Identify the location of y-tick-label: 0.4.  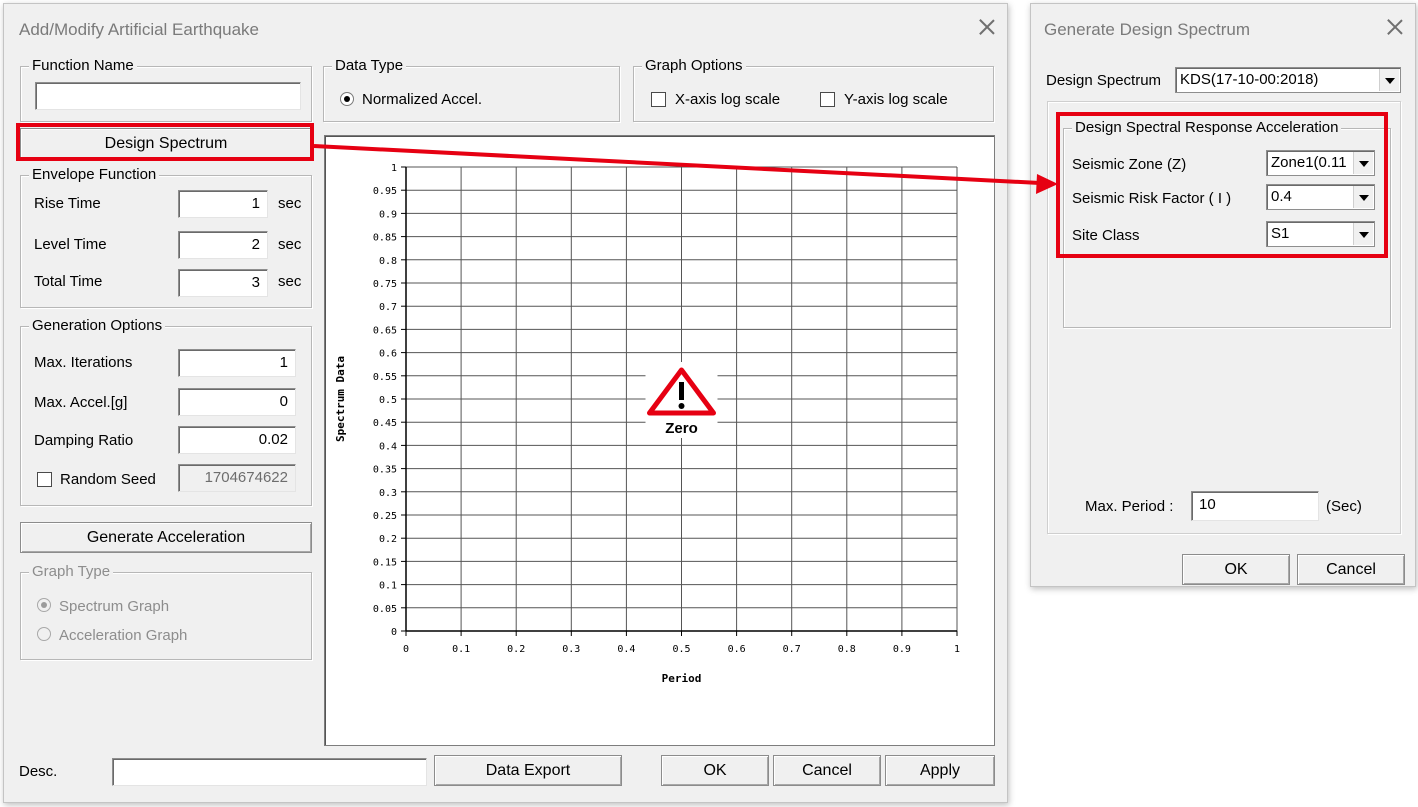
(388, 446).